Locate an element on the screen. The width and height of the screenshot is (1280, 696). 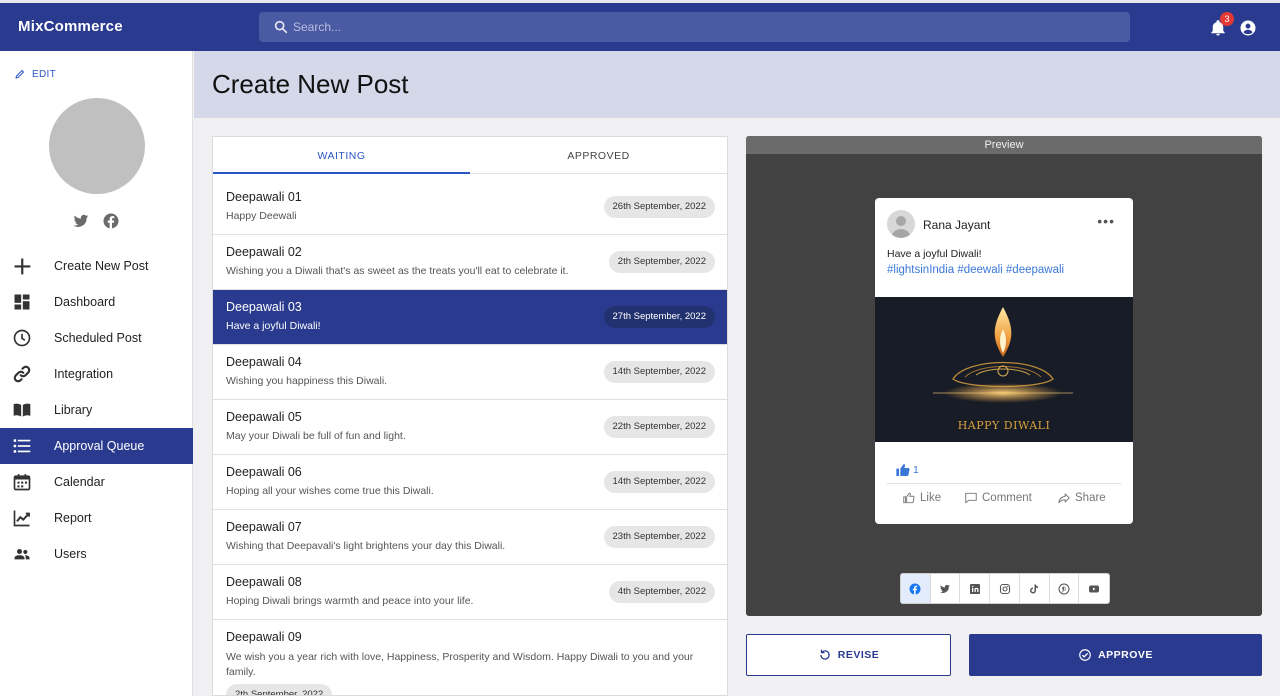
more-options-icon: ••• is located at coordinates (1106, 221).